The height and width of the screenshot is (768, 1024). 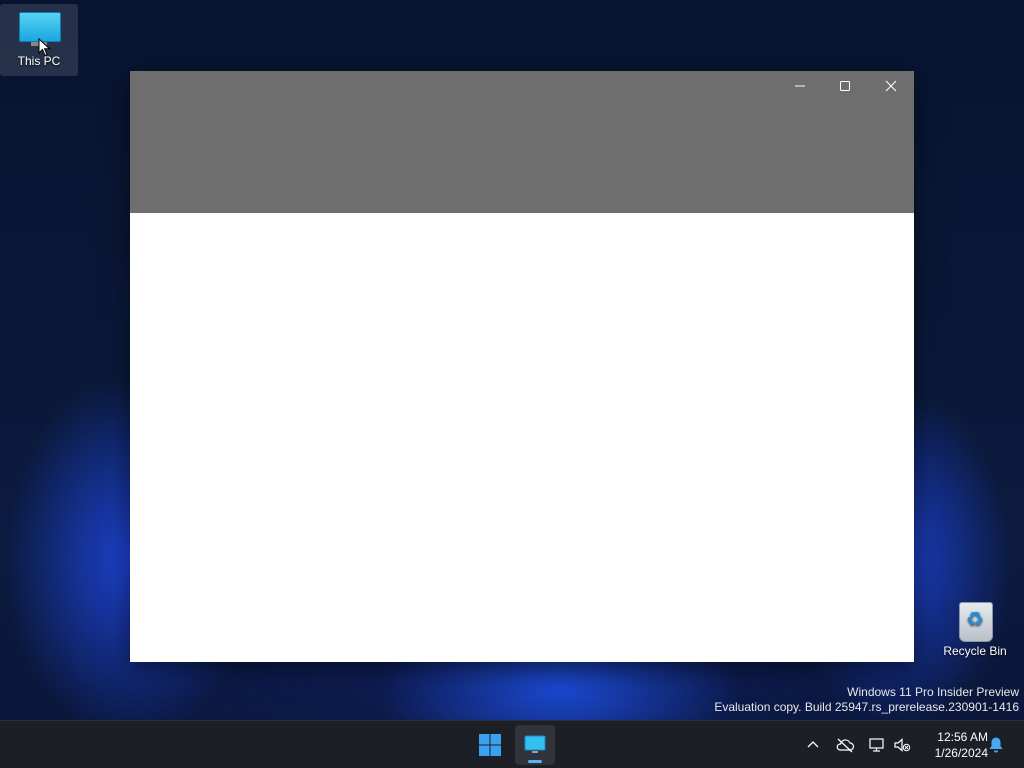 I want to click on recycle-bin-icon: ♻, so click(x=975, y=620).